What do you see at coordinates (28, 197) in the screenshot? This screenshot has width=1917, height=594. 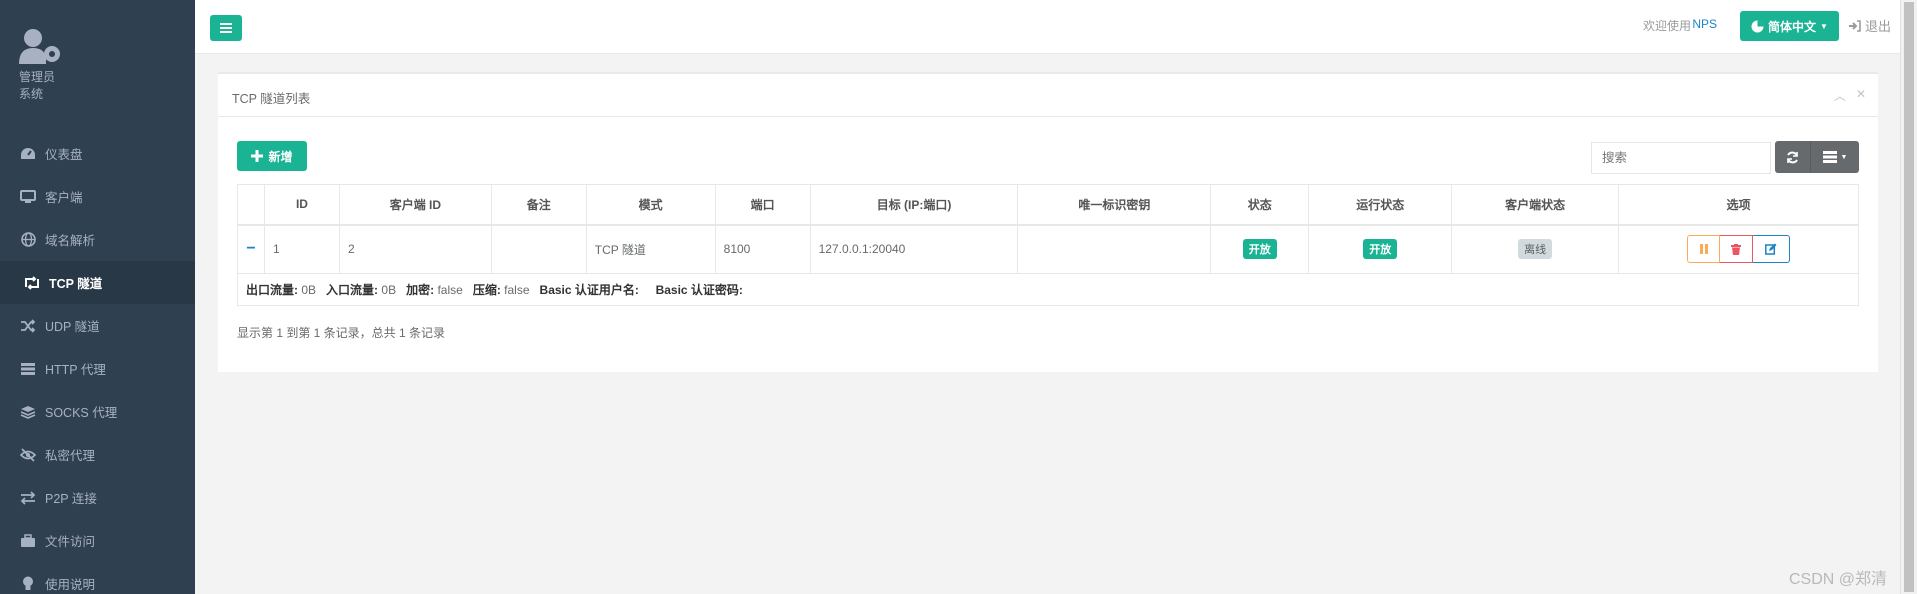 I see `desktop-icon` at bounding box center [28, 197].